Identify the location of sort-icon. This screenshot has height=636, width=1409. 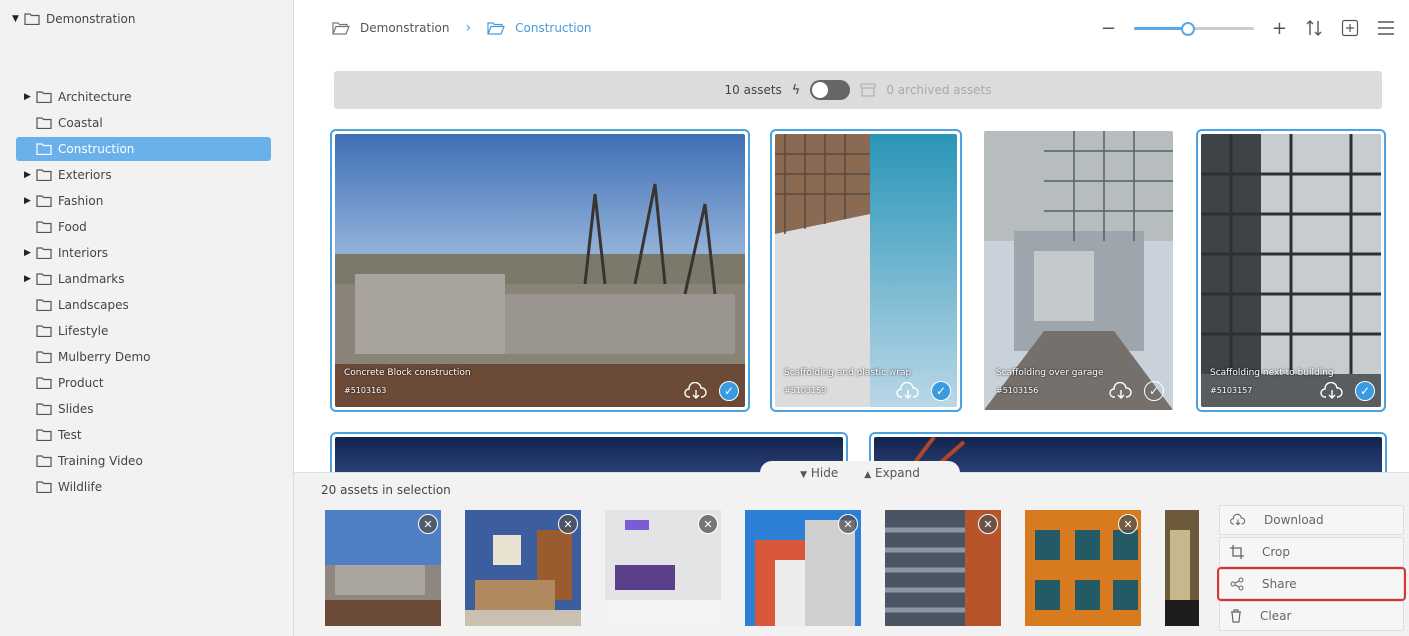
(1314, 28).